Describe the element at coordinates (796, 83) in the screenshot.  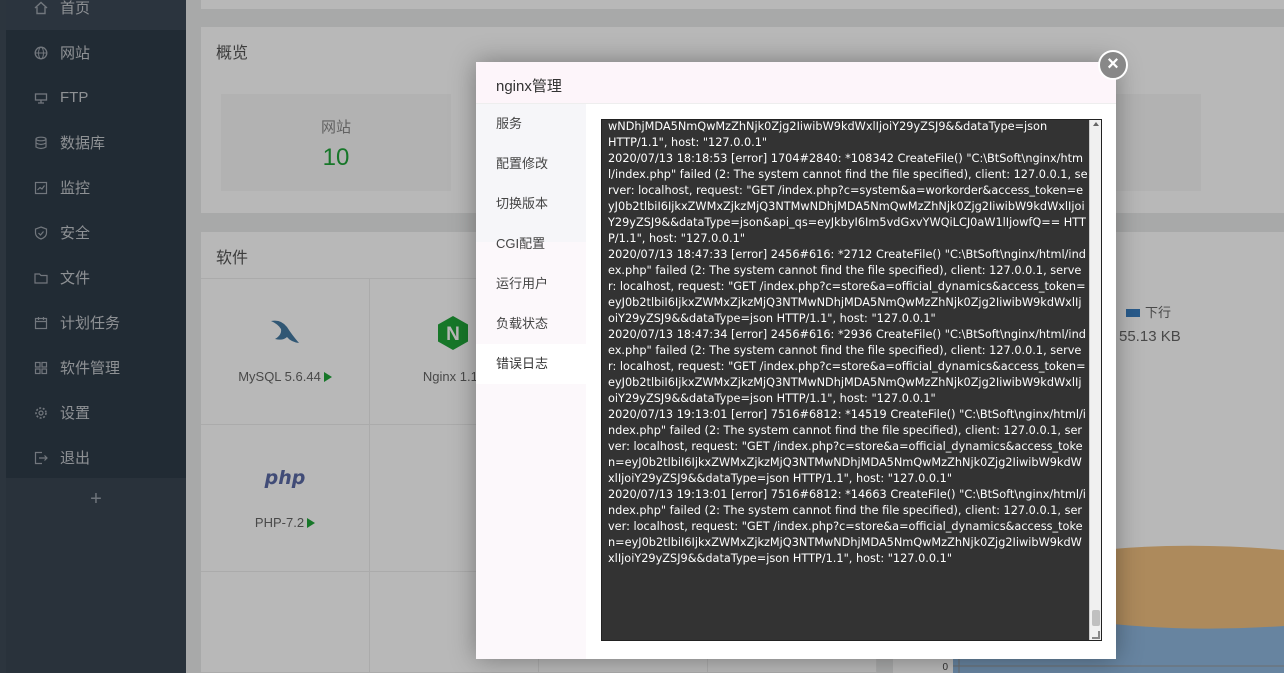
I see `modal-header: nginx管理` at that location.